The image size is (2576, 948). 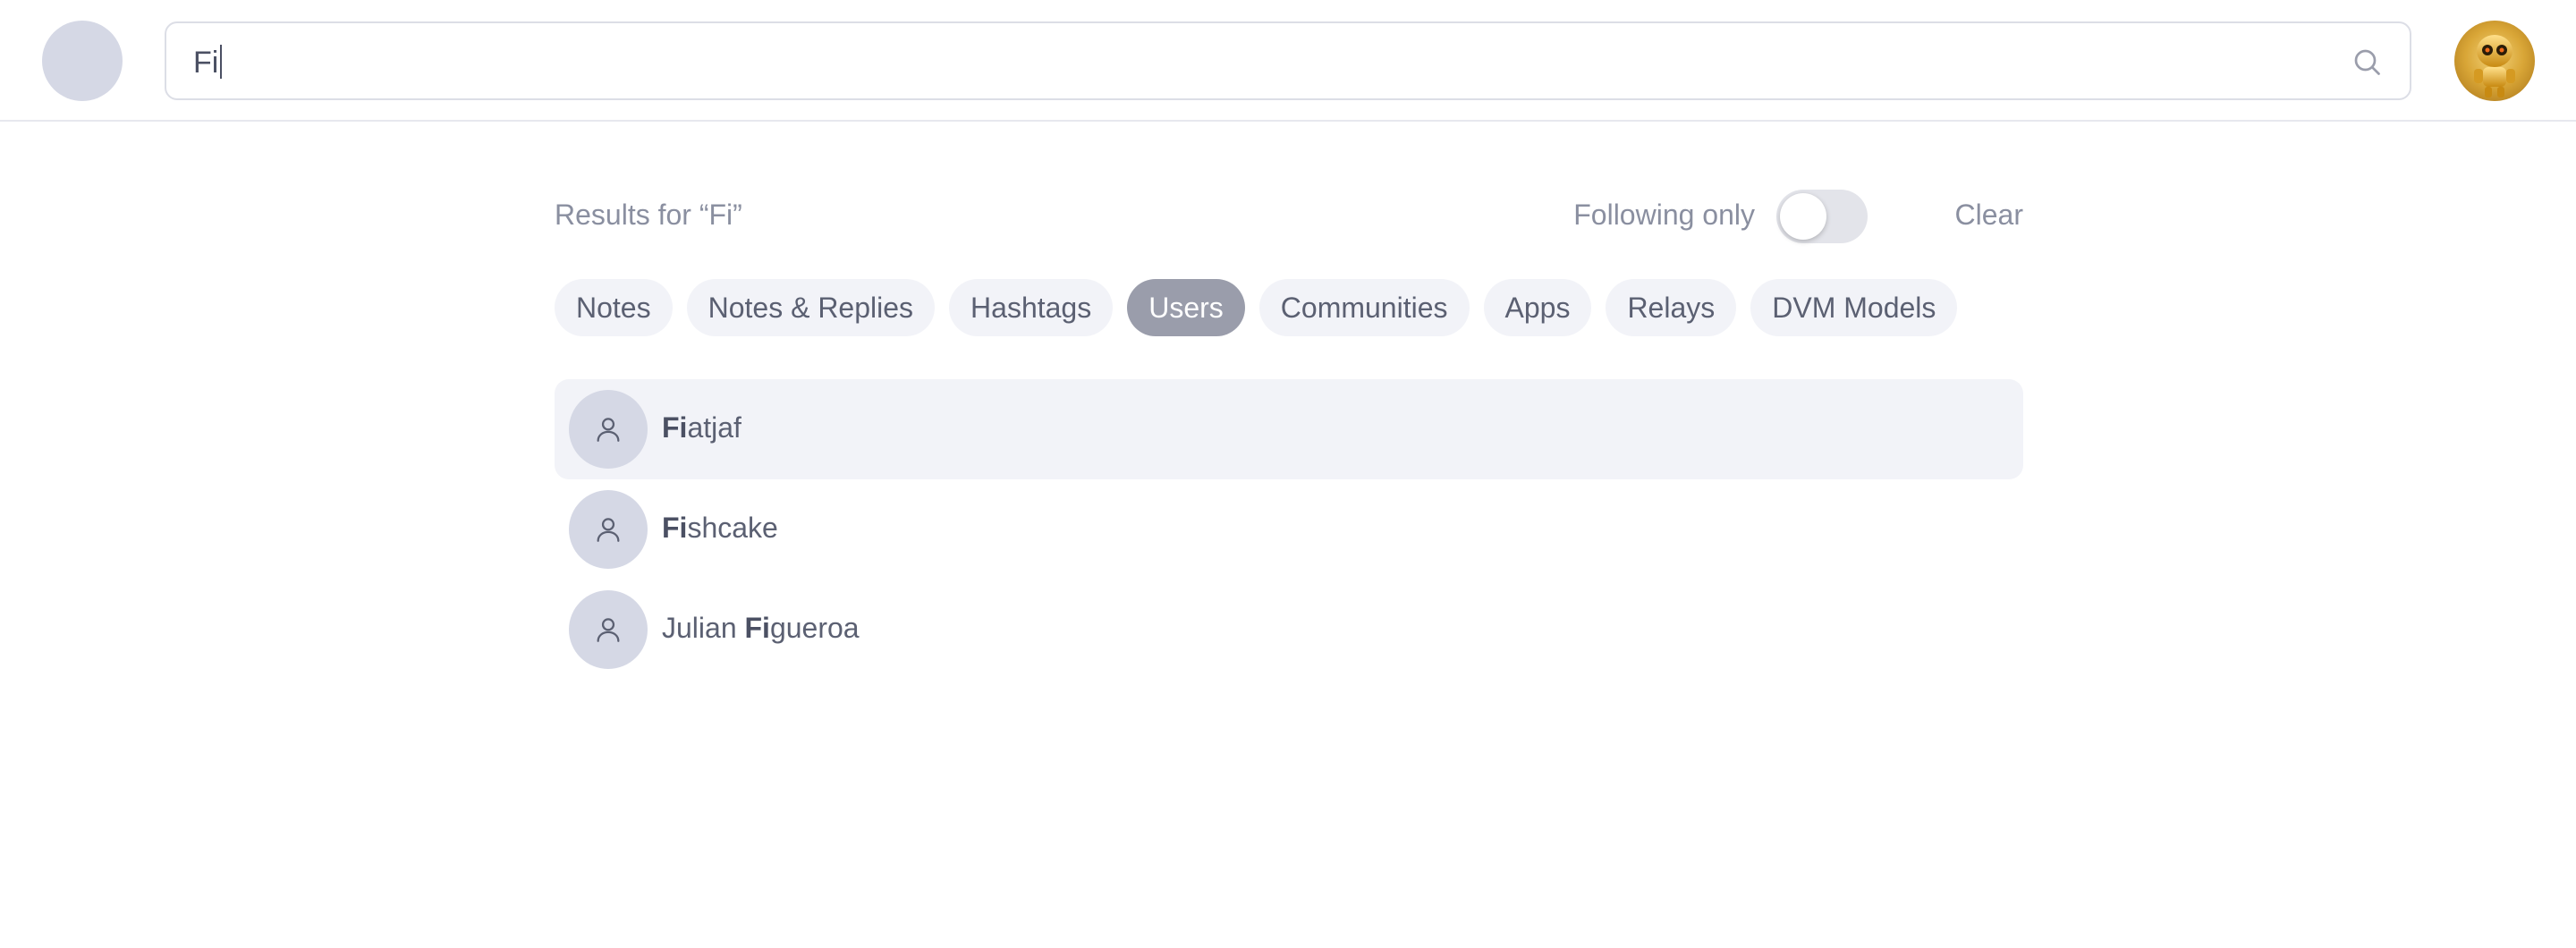 What do you see at coordinates (1289, 429) in the screenshot?
I see `user-result-row: Fiatjaf` at bounding box center [1289, 429].